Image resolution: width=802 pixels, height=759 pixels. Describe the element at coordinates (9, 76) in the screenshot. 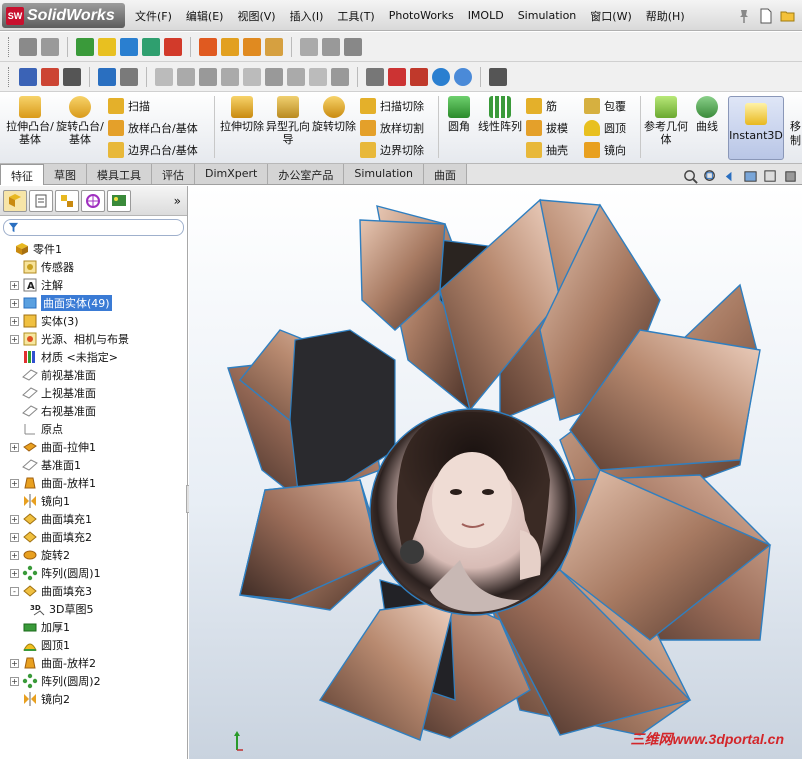

I see `toolbar-grip` at that location.